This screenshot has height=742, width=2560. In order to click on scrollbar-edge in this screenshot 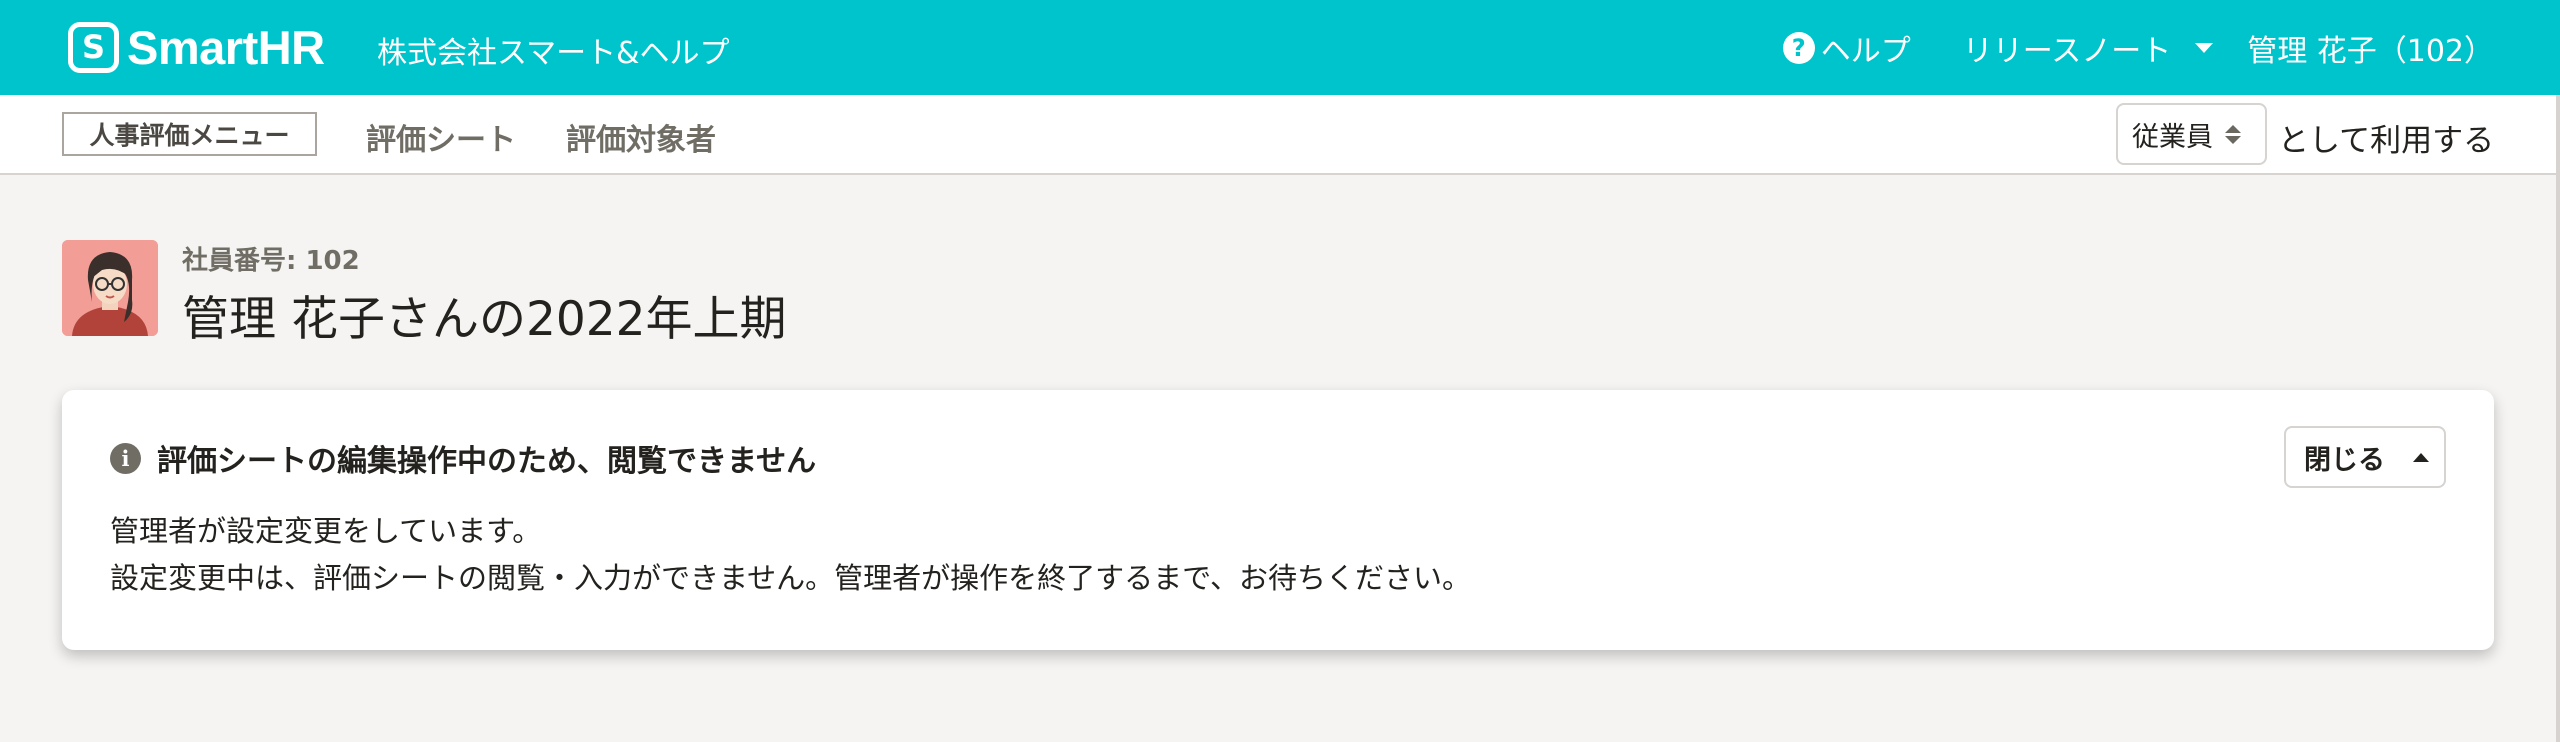, I will do `click(2558, 418)`.